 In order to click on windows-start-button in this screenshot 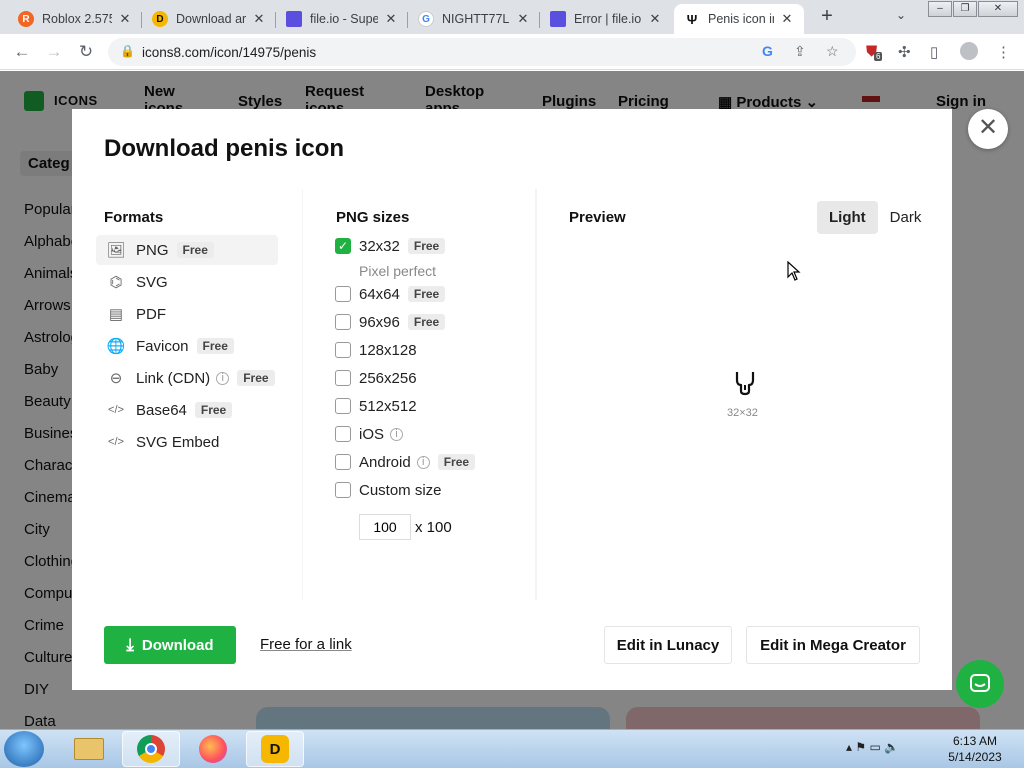, I will do `click(24, 749)`.